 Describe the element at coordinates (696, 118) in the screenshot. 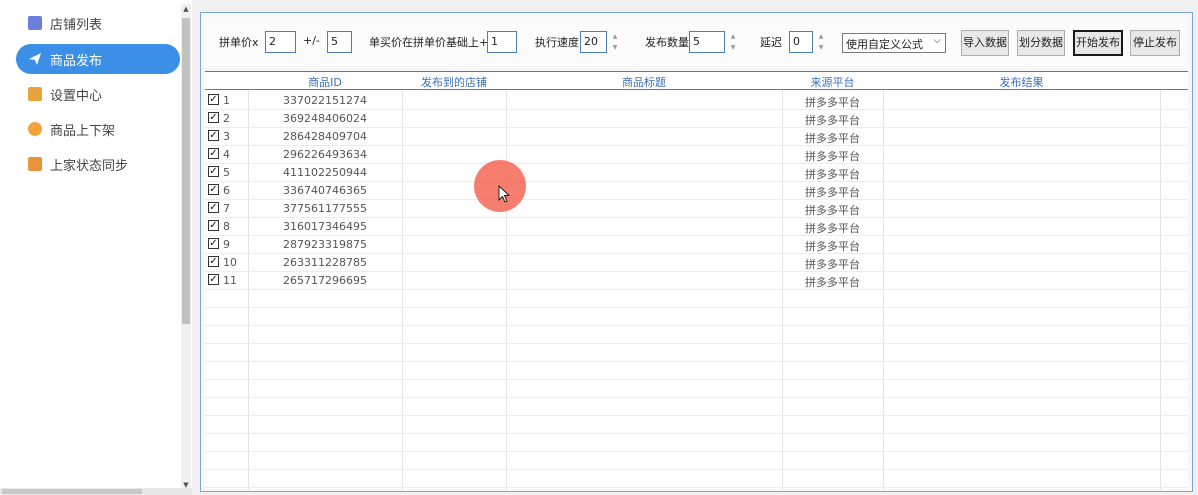

I see `table-row: ✓ 2 369248406024 拼多多平台` at that location.